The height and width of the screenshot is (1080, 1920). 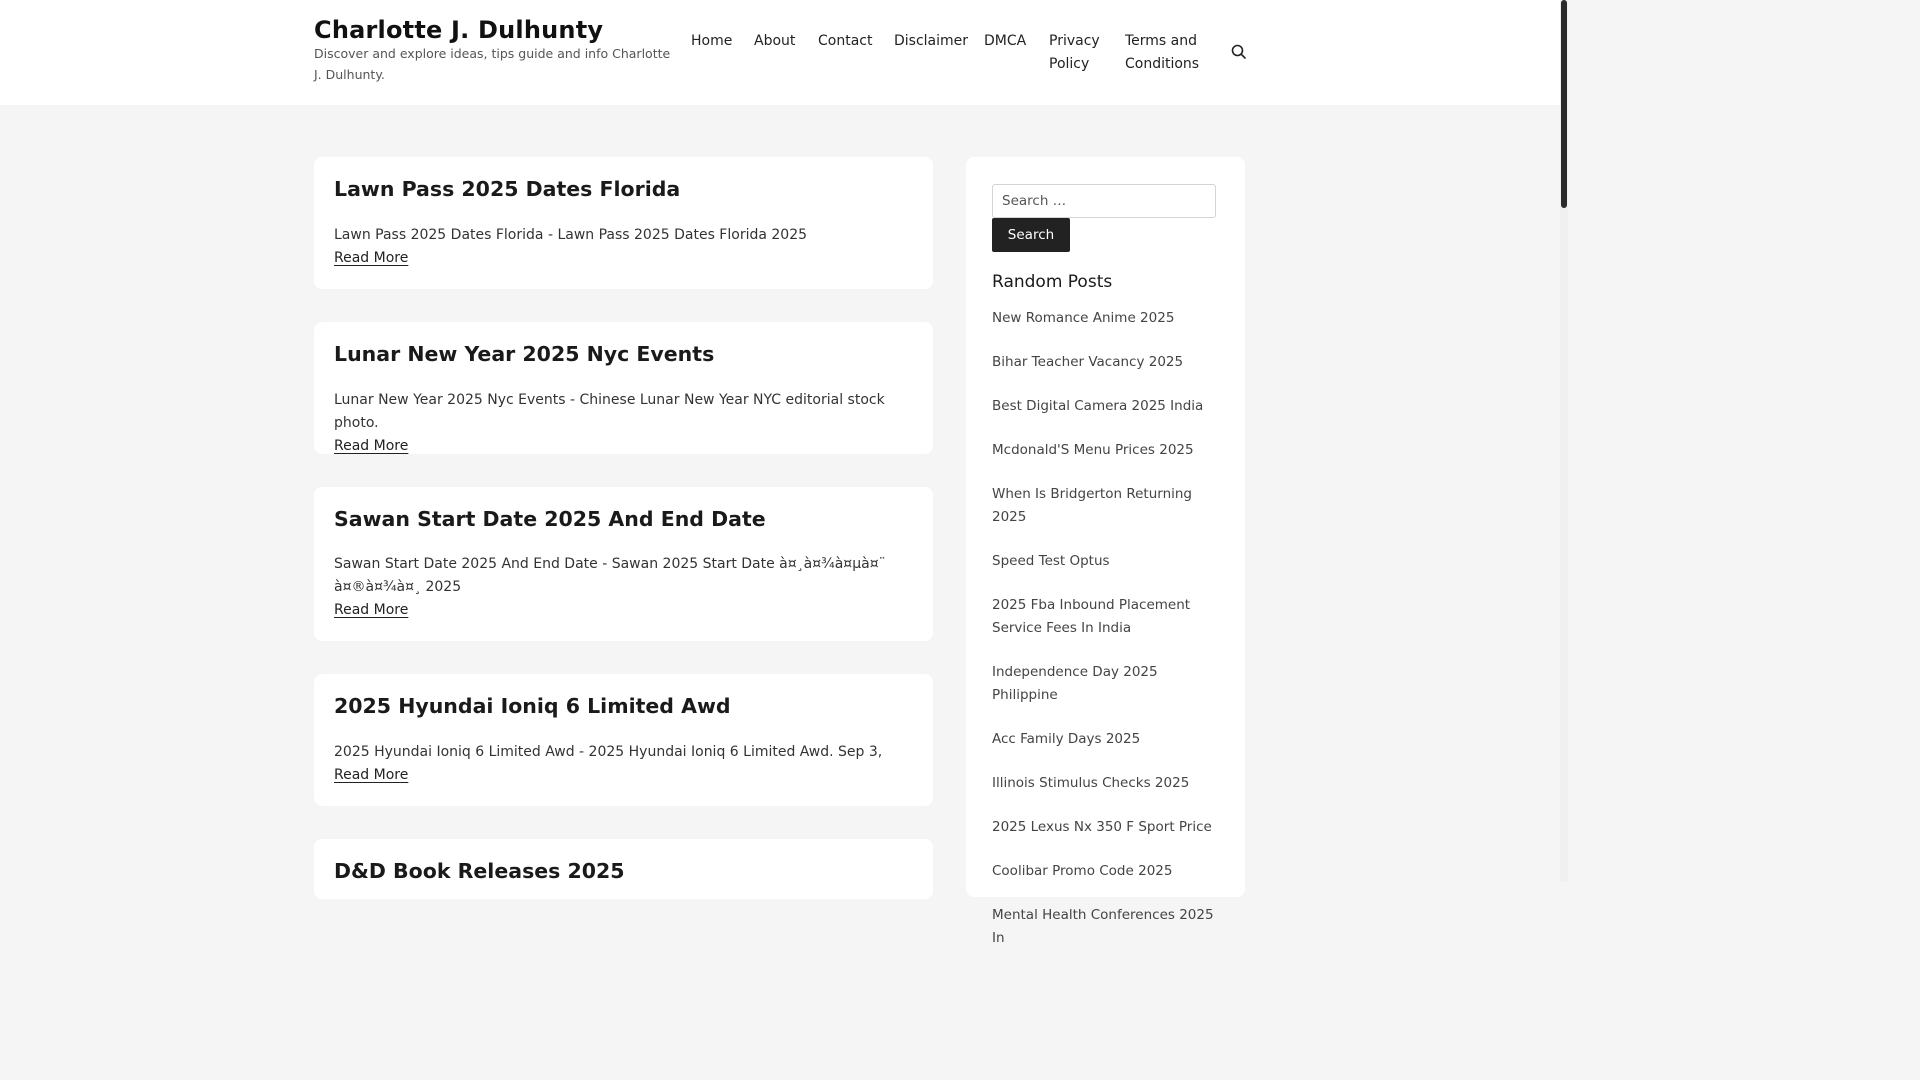 What do you see at coordinates (507, 189) in the screenshot?
I see `post-title: Lawn Pass 2025 Dates Florida` at bounding box center [507, 189].